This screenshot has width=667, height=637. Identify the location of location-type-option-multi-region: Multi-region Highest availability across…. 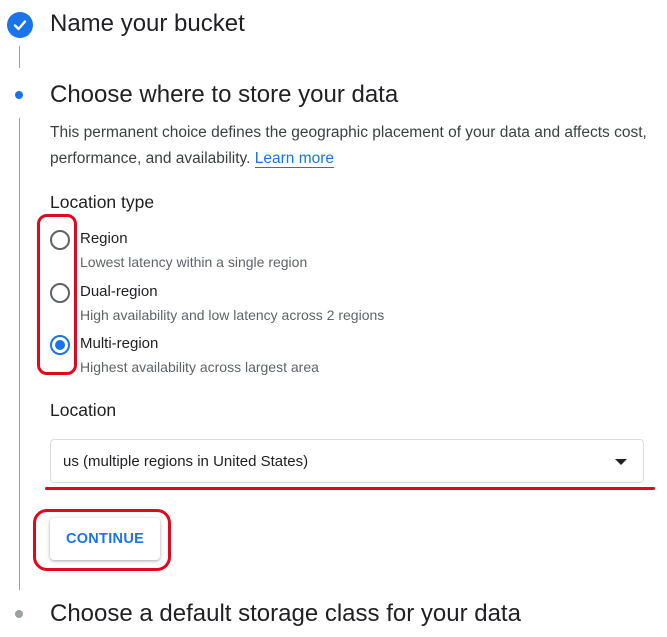
(328, 356).